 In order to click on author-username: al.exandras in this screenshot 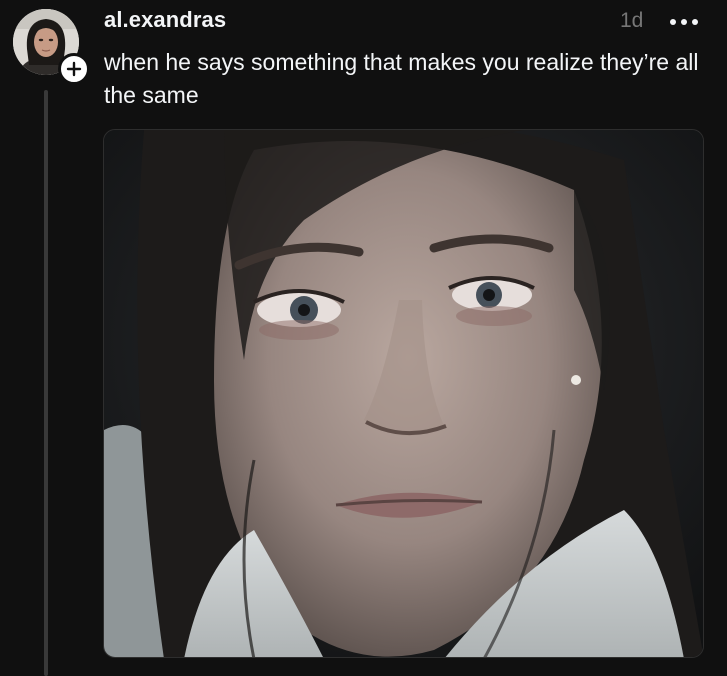, I will do `click(165, 20)`.